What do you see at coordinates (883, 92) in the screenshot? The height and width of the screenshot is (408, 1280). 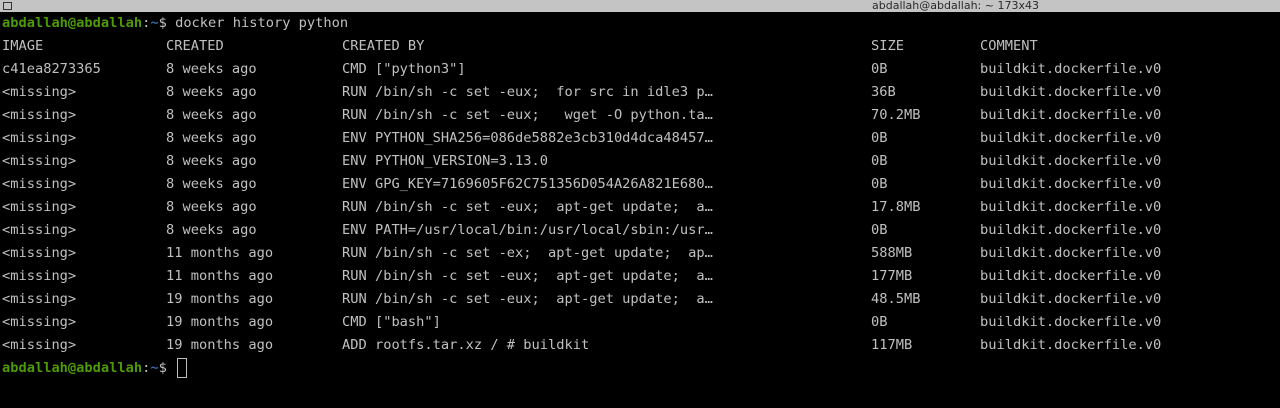 I see `cell-size: 36B` at bounding box center [883, 92].